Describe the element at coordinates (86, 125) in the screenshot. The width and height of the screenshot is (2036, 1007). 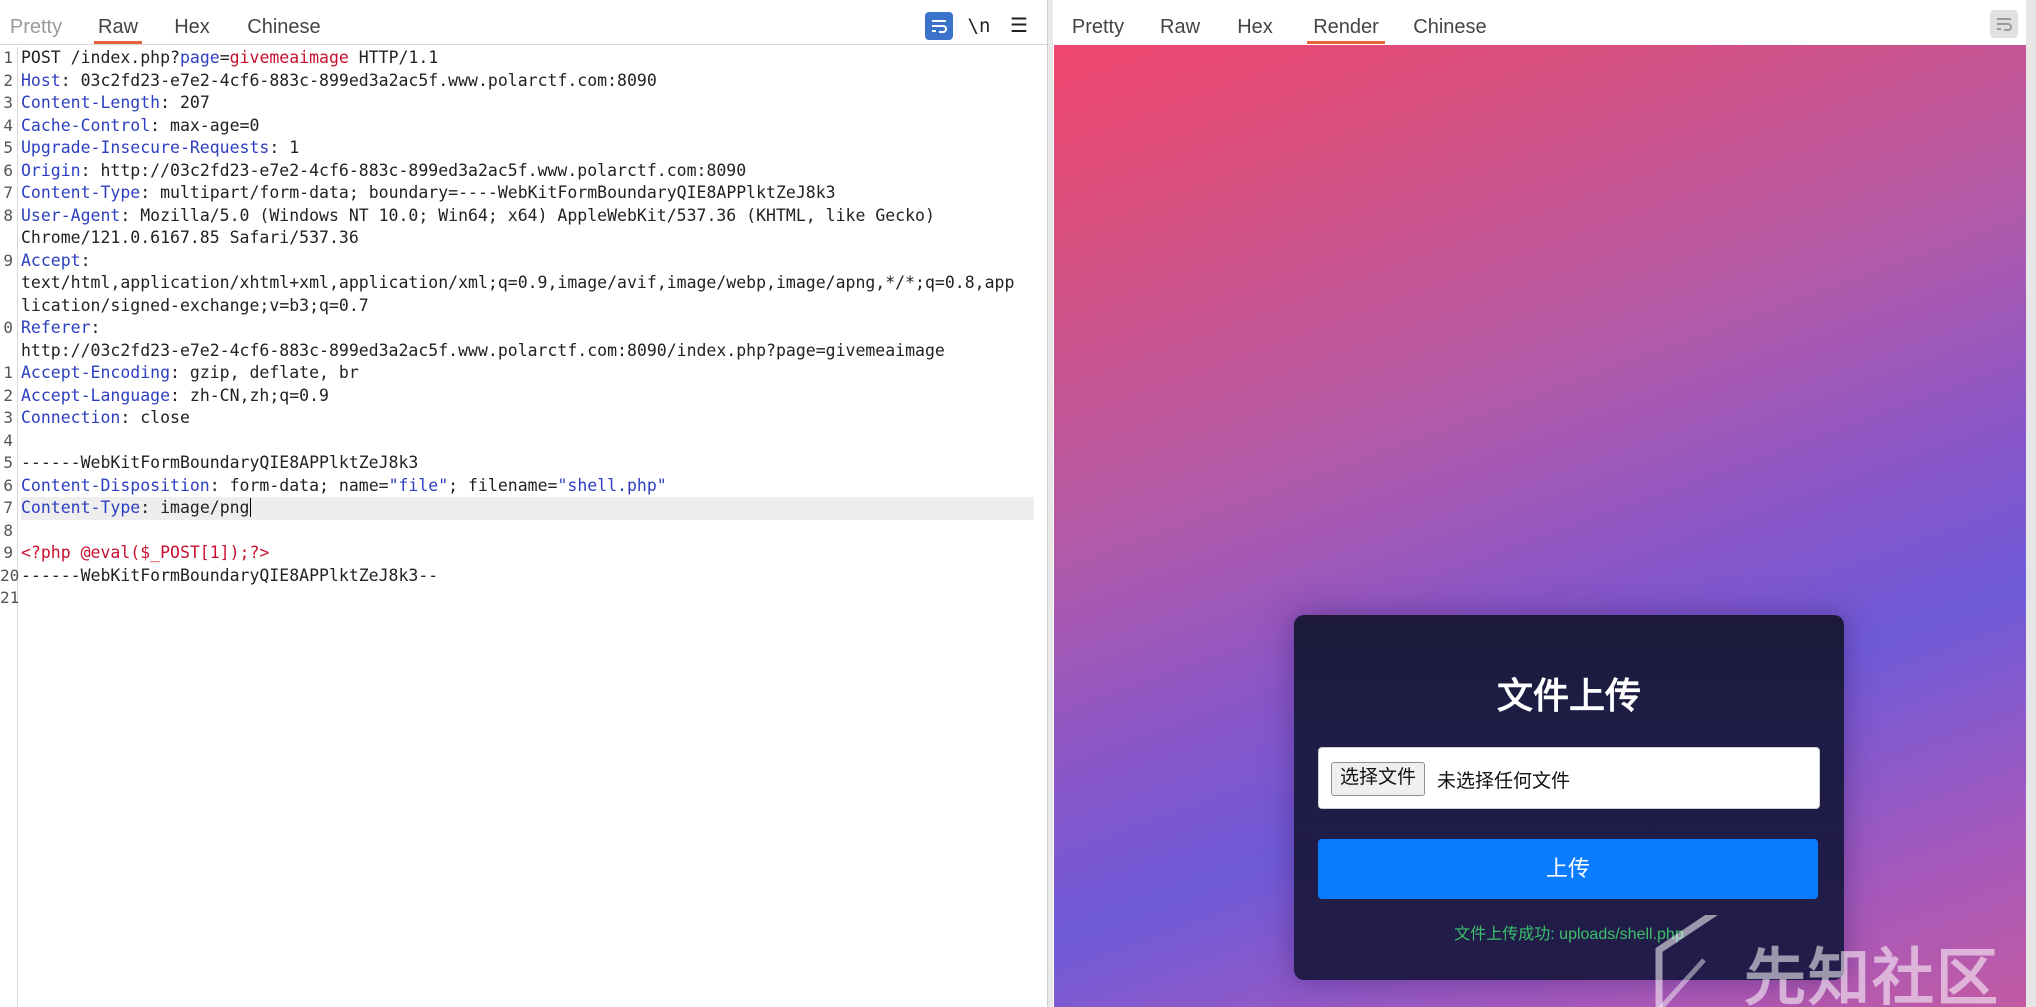
I see `header-key: Cache-Control` at that location.